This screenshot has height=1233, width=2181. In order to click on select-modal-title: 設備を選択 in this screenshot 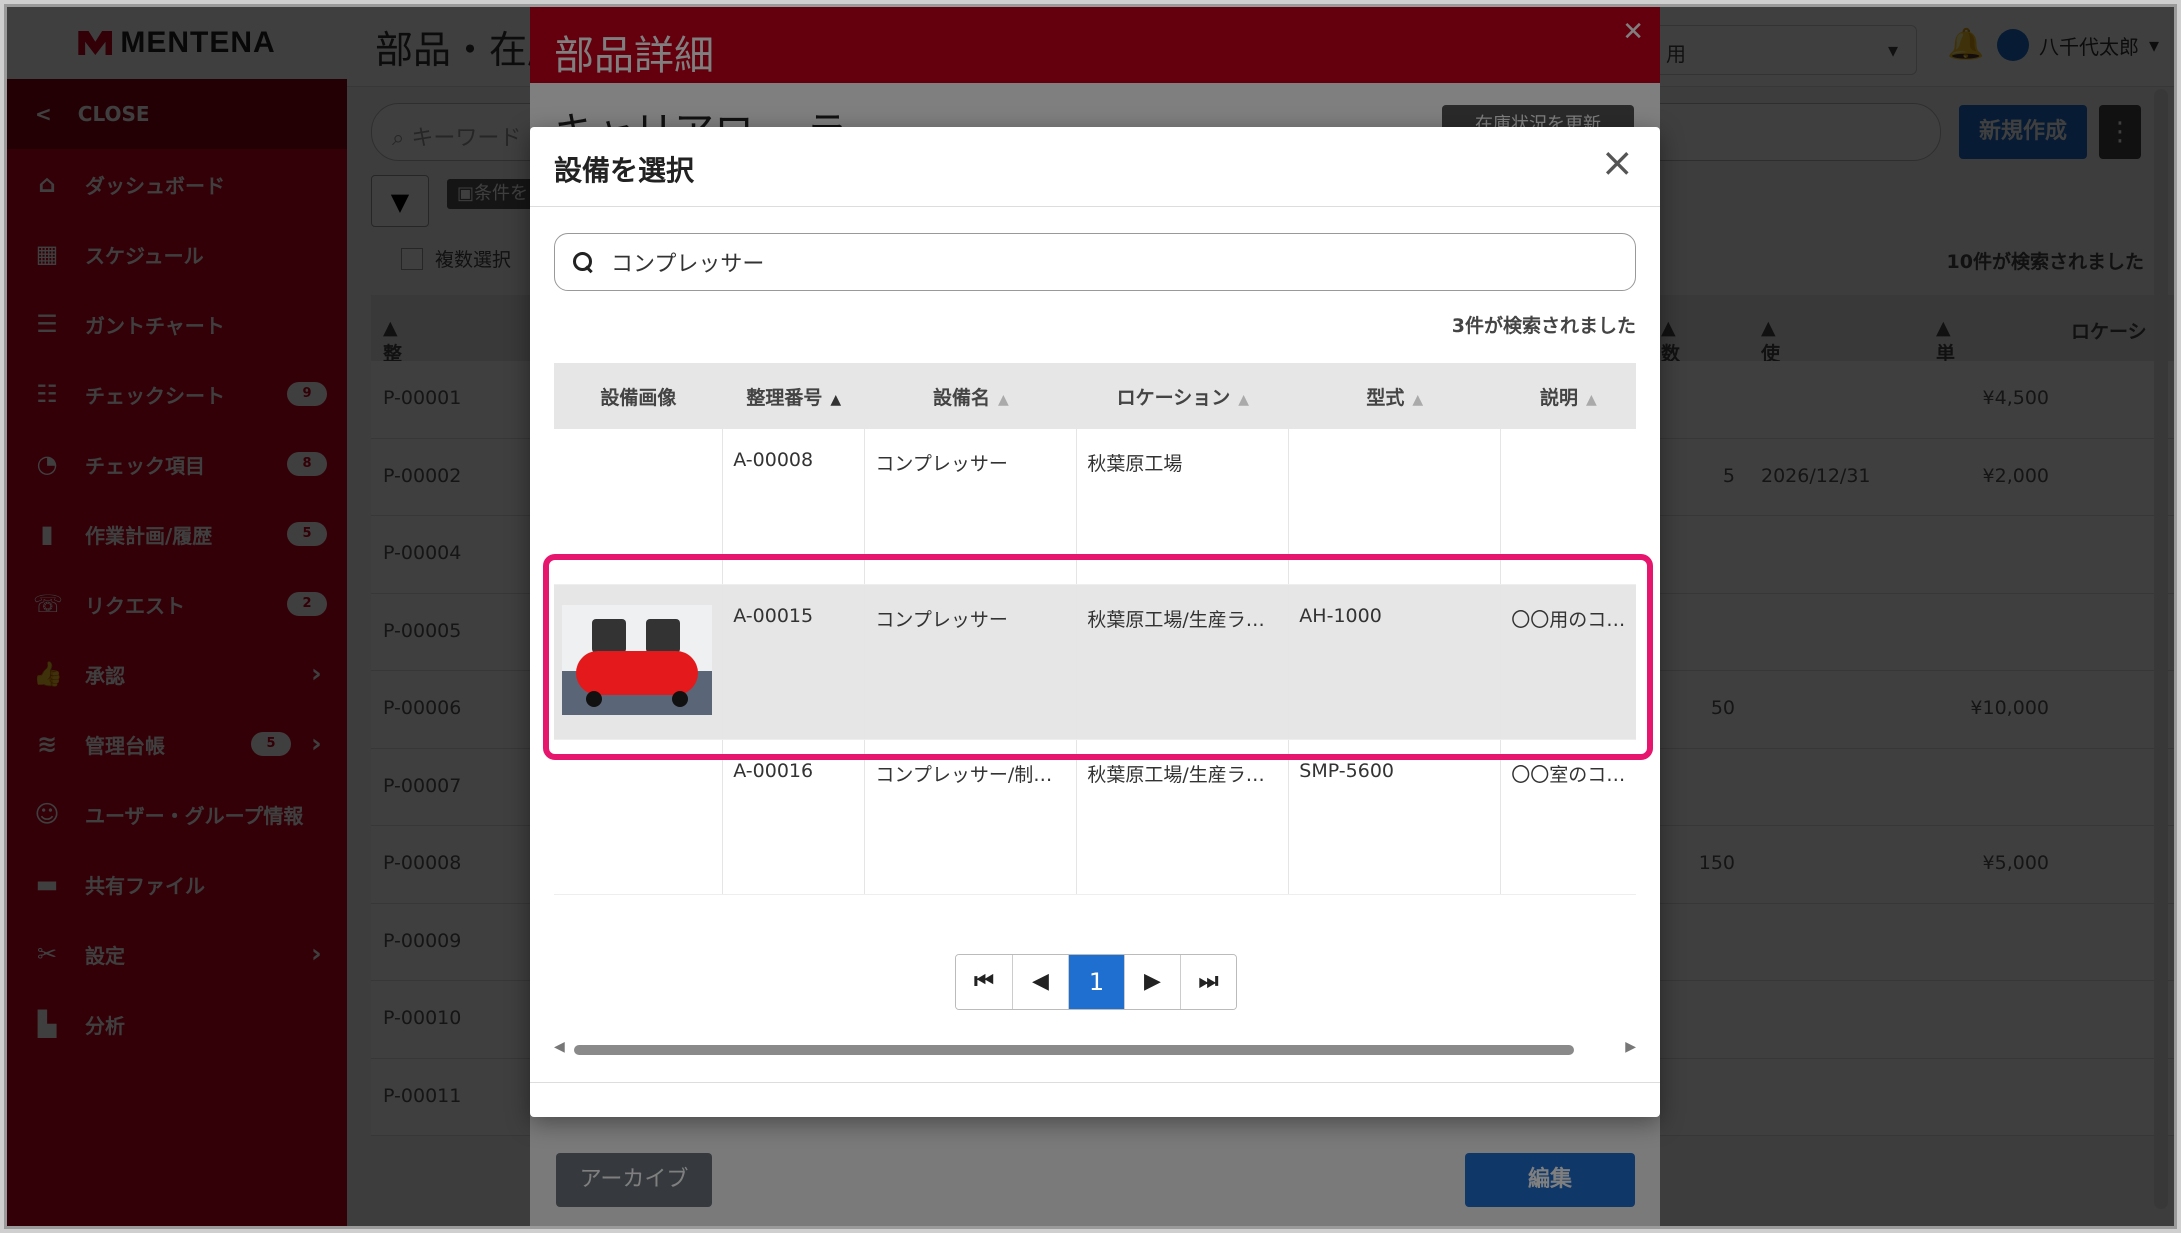, I will do `click(624, 170)`.